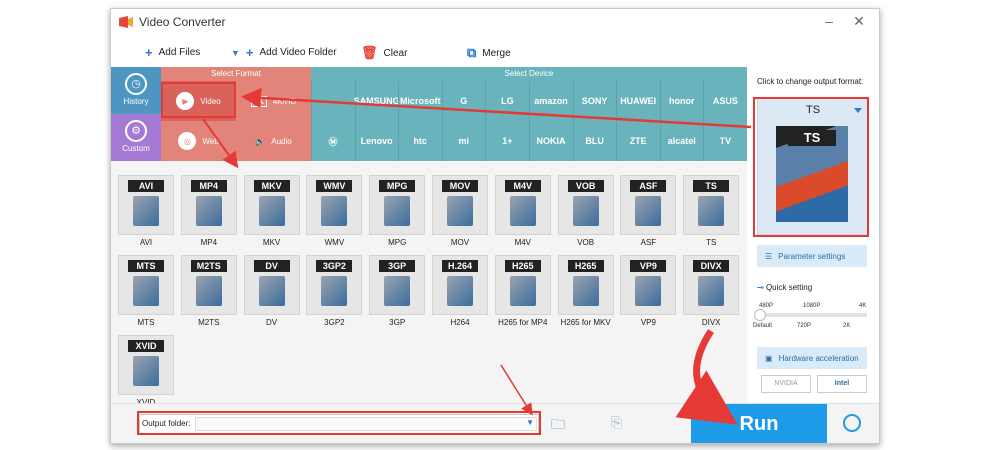 This screenshot has width=1000, height=450. What do you see at coordinates (220, 143) in the screenshot?
I see `arrow-to-format-grid` at bounding box center [220, 143].